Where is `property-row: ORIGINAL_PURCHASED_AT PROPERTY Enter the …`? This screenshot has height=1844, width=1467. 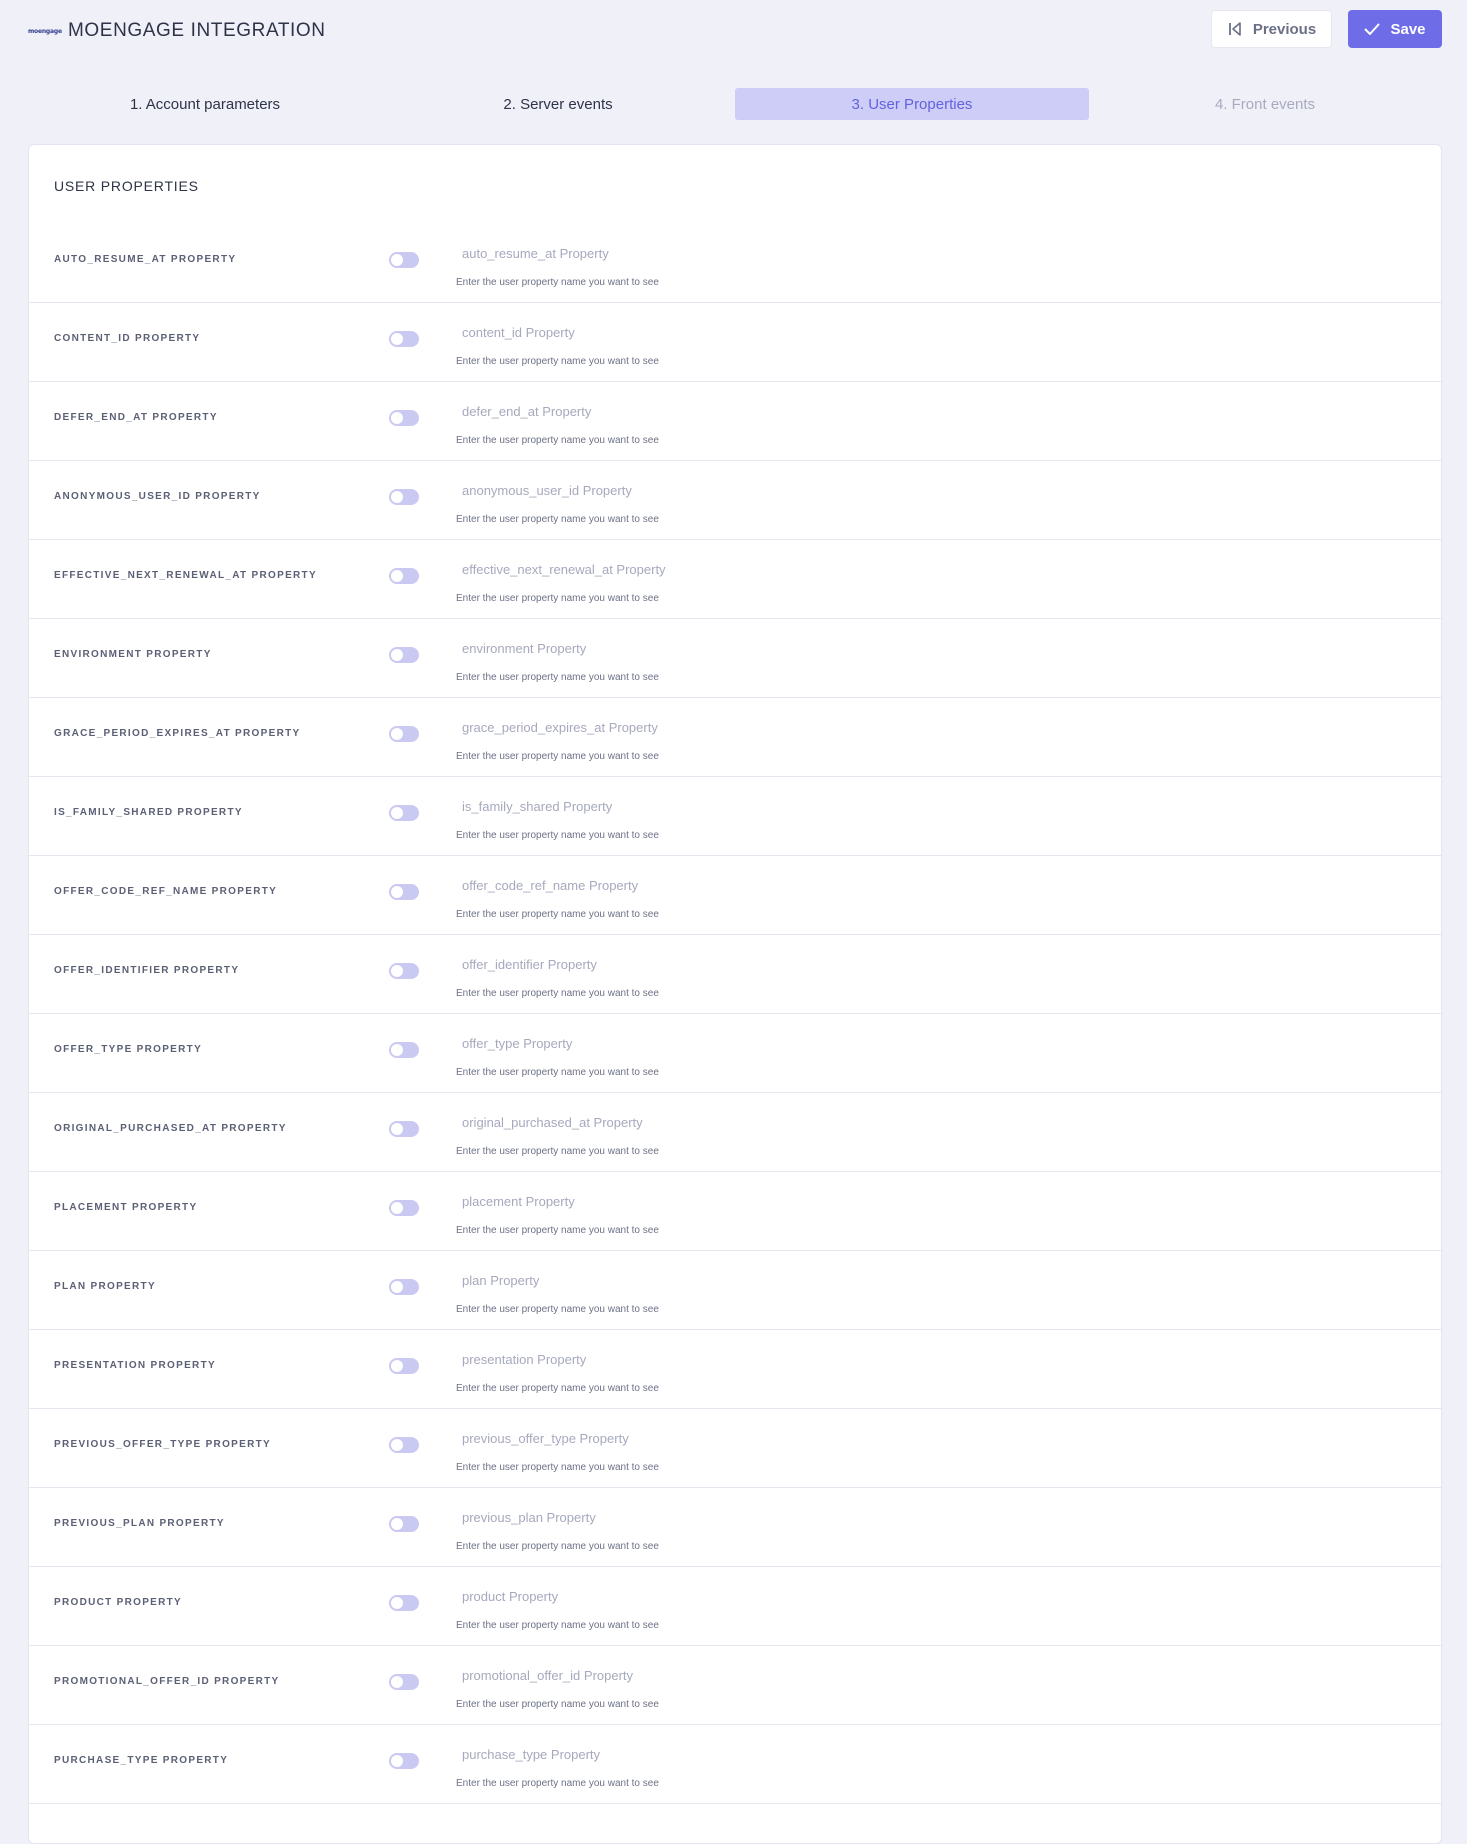 property-row: ORIGINAL_PURCHASED_AT PROPERTY Enter the … is located at coordinates (735, 1132).